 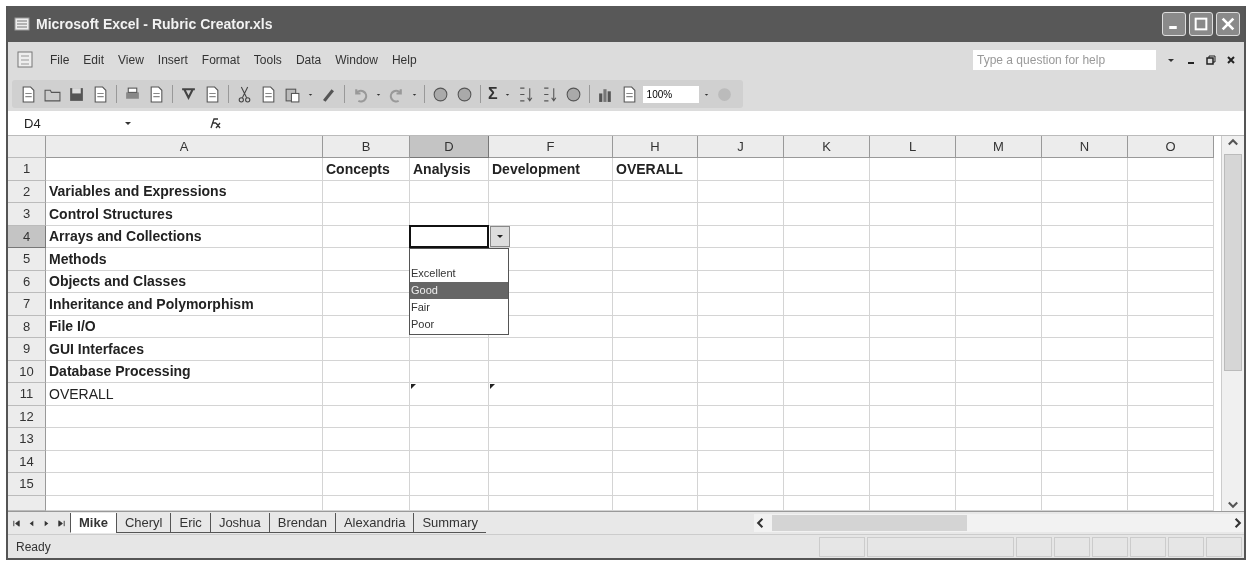 What do you see at coordinates (551, 147) in the screenshot?
I see `column-header: F` at bounding box center [551, 147].